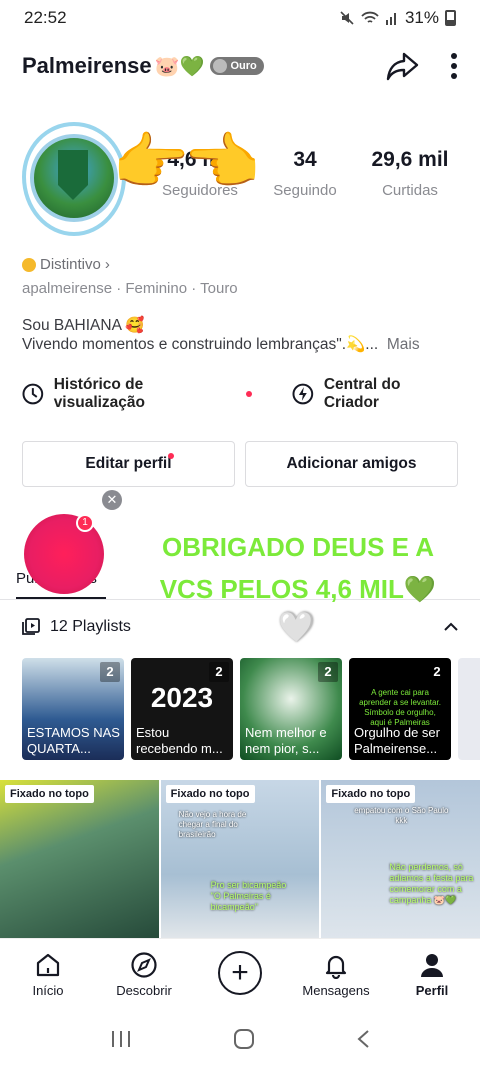 The height and width of the screenshot is (1066, 480). I want to click on nav-messages: Mensagens, so click(336, 974).